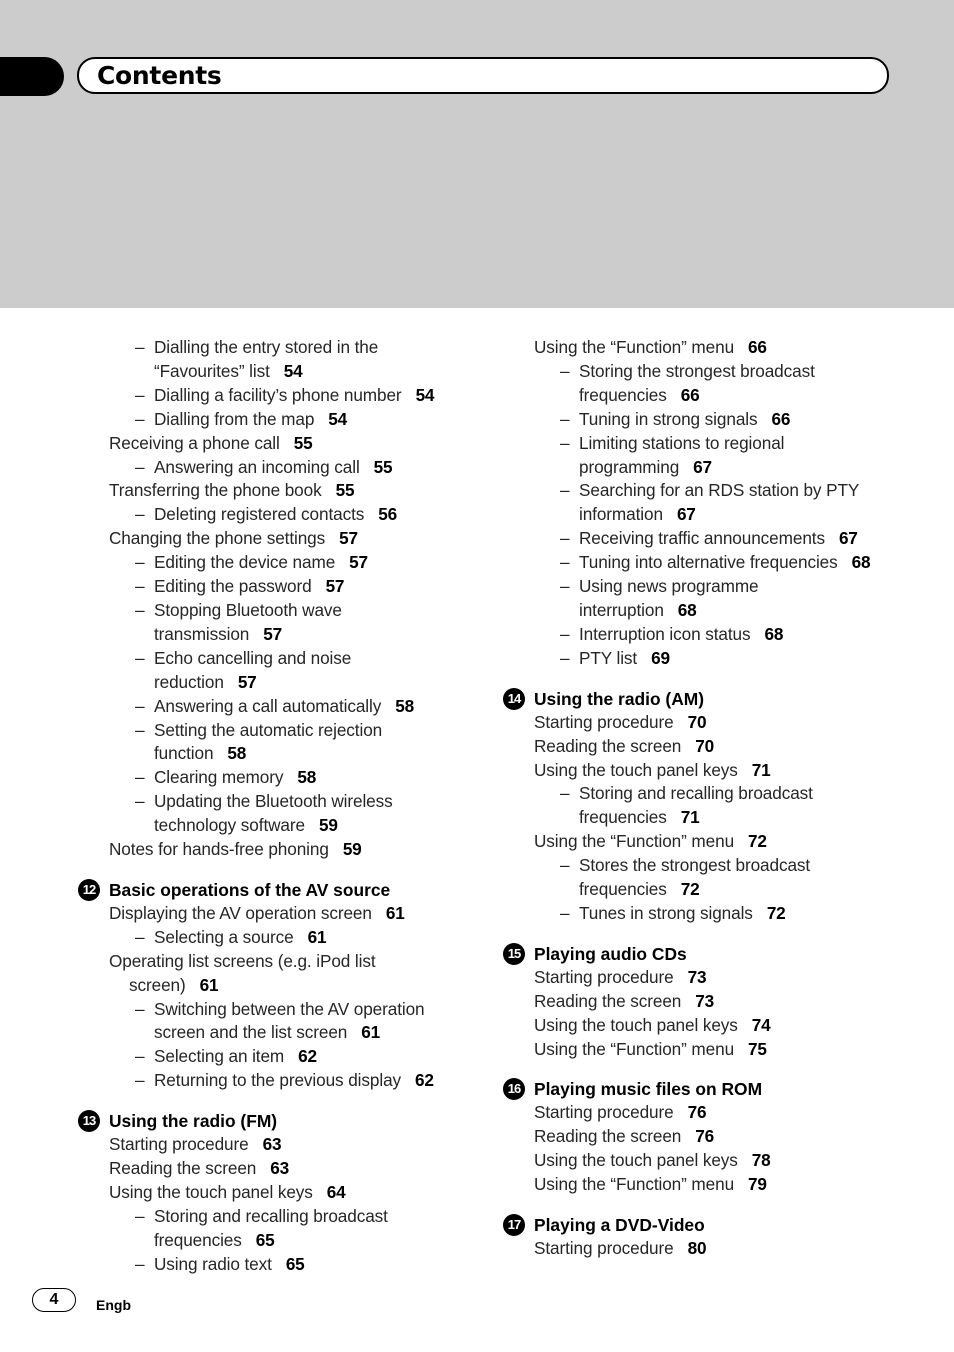  I want to click on toc-entry: Receiving a phone call 55, so click(278, 444).